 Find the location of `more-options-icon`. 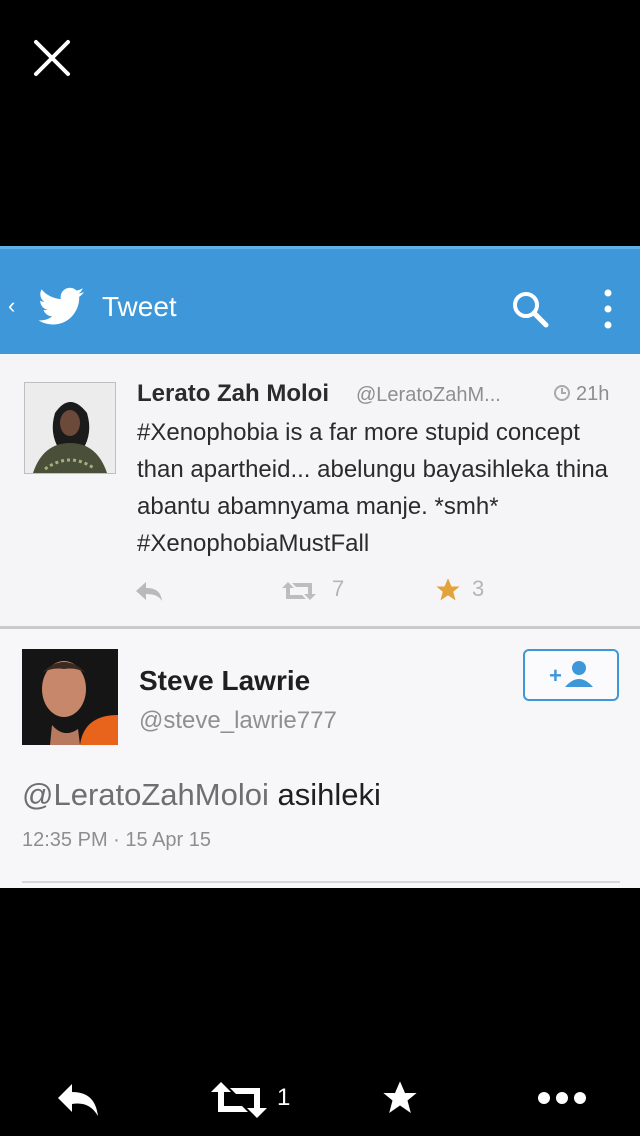

more-options-icon is located at coordinates (562, 1098).